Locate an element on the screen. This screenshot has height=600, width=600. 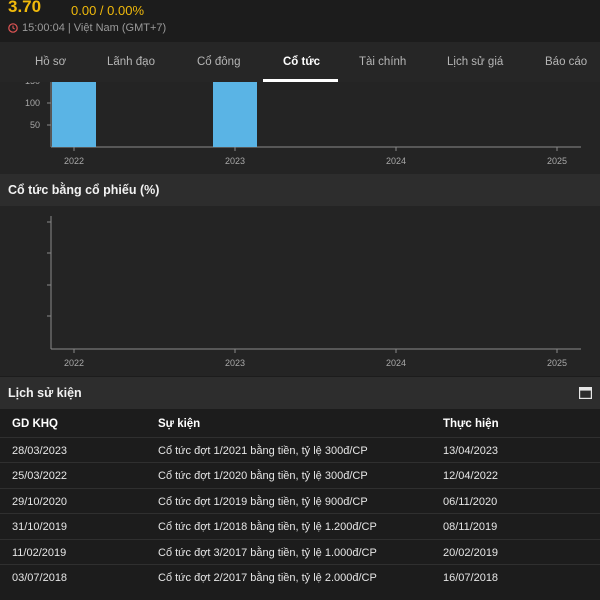
clock-icon is located at coordinates (13, 28).